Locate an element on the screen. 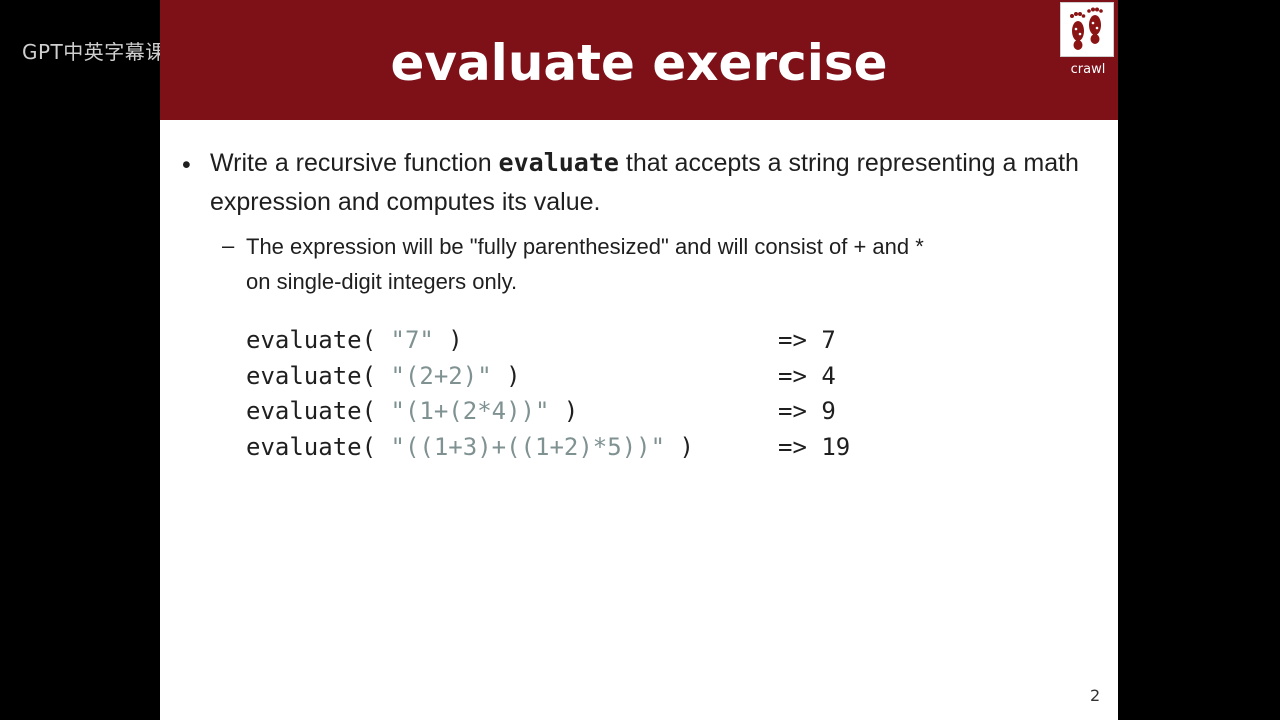 The image size is (1280, 720). call-argument: "7" is located at coordinates (412, 340).